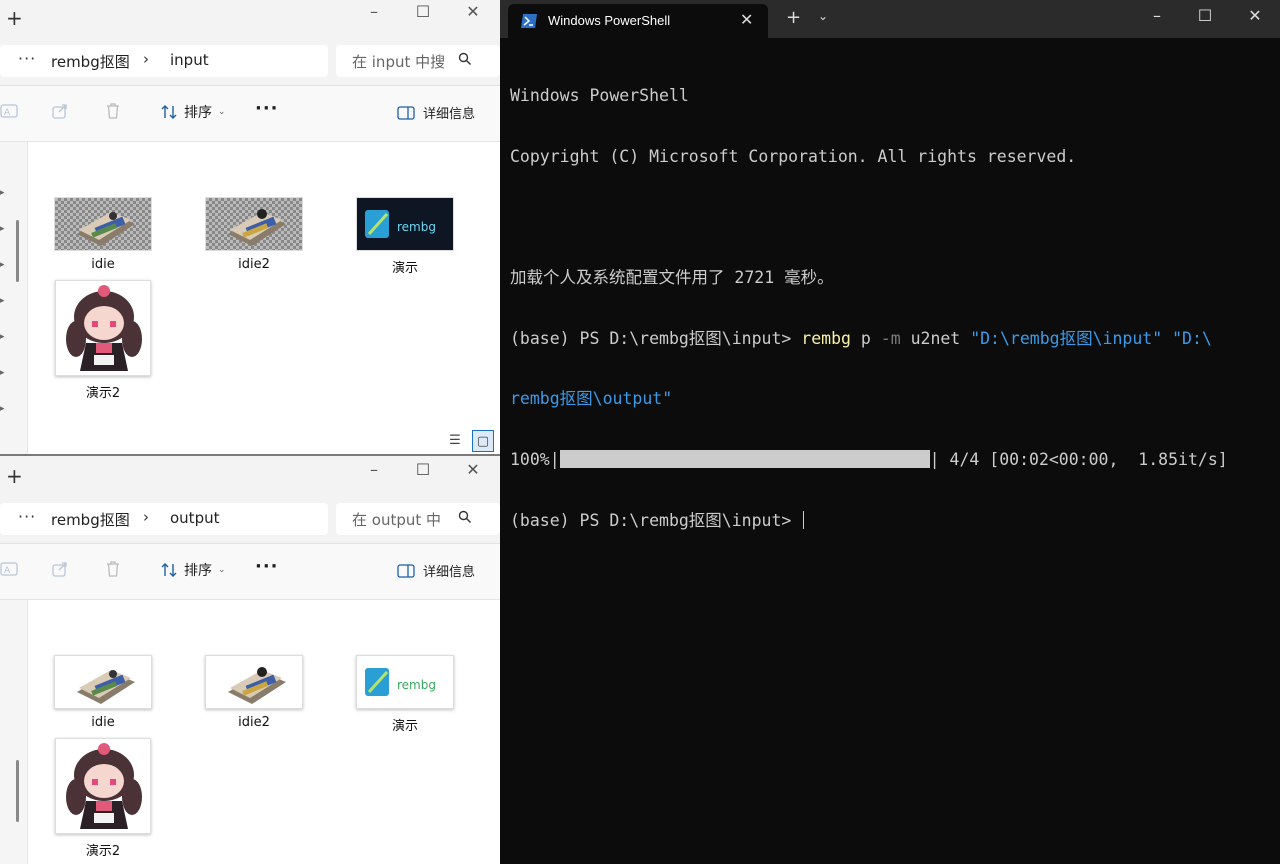  What do you see at coordinates (169, 570) in the screenshot?
I see `sort-icon` at bounding box center [169, 570].